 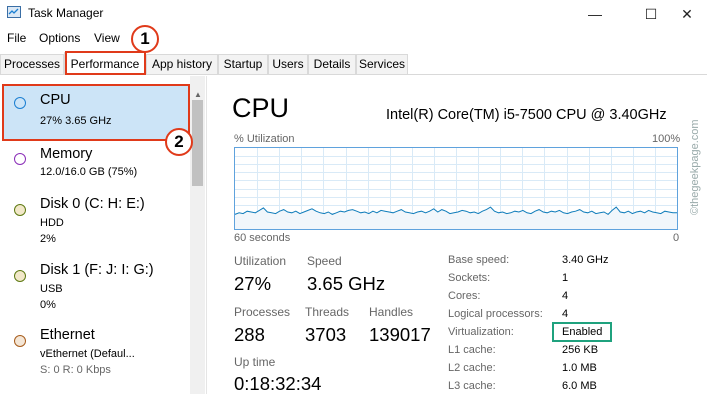 What do you see at coordinates (261, 108) in the screenshot?
I see `page-title: CPU` at bounding box center [261, 108].